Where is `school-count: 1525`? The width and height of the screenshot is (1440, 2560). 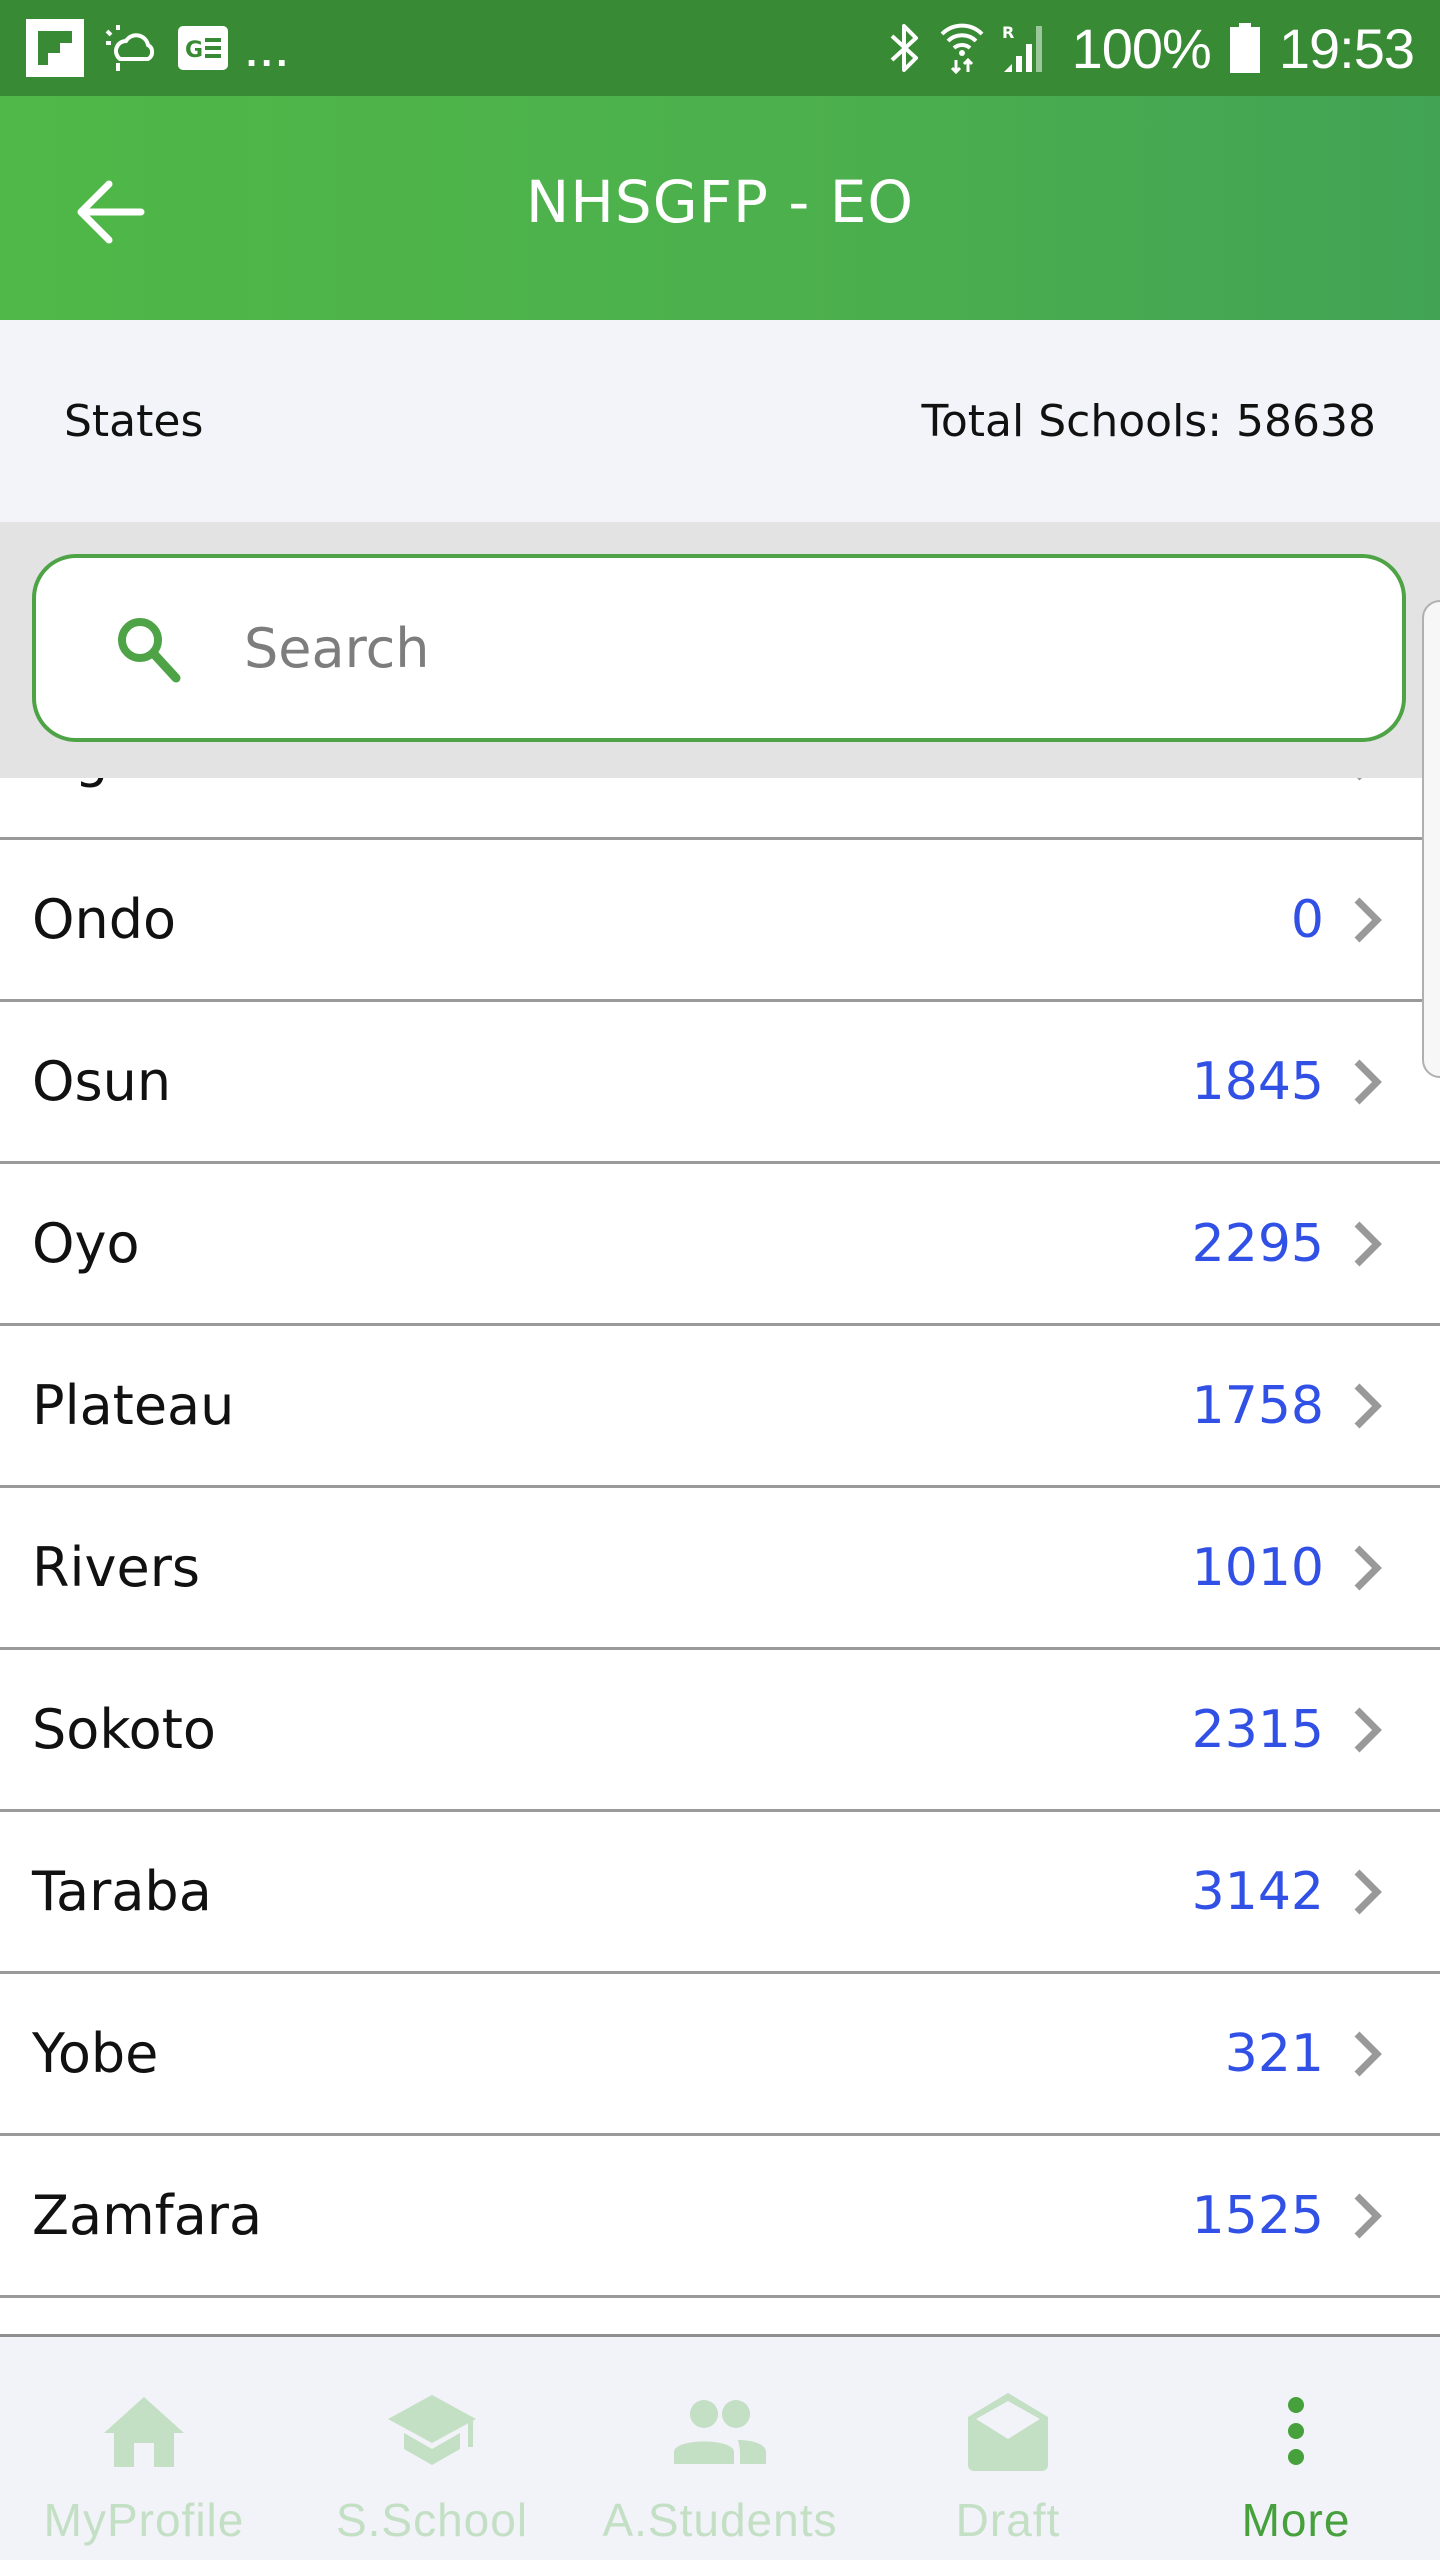
school-count: 1525 is located at coordinates (1257, 2215).